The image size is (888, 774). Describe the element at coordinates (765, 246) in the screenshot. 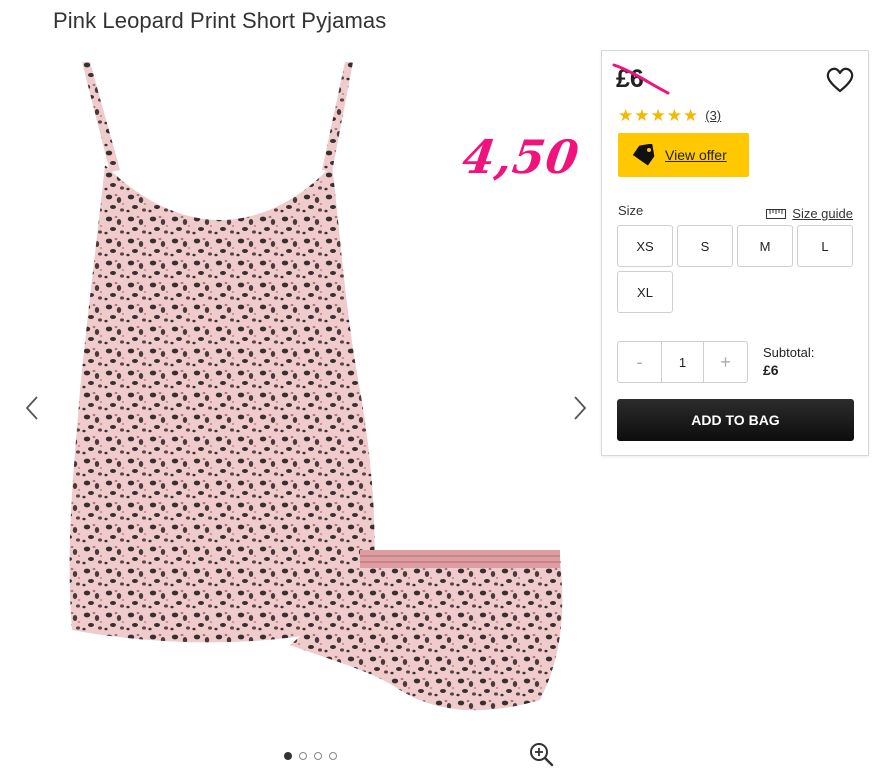

I see `size-option-m: M` at that location.